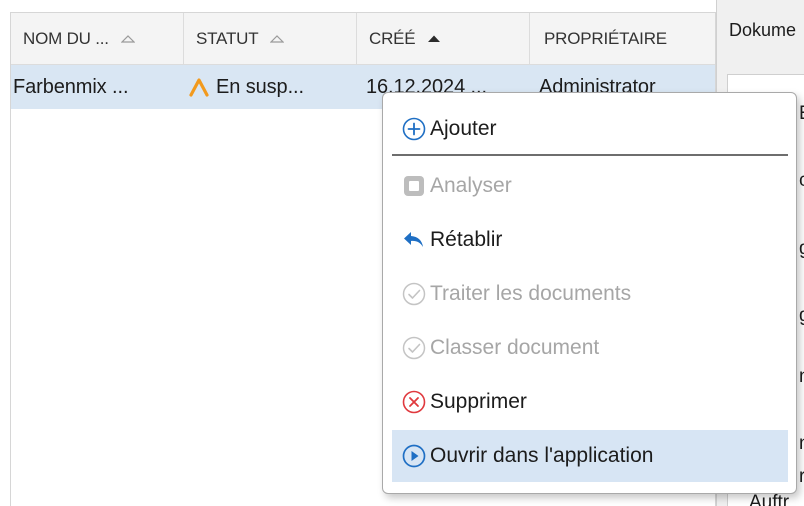 This screenshot has width=804, height=506. Describe the element at coordinates (414, 129) in the screenshot. I see `add-circle-icon` at that location.